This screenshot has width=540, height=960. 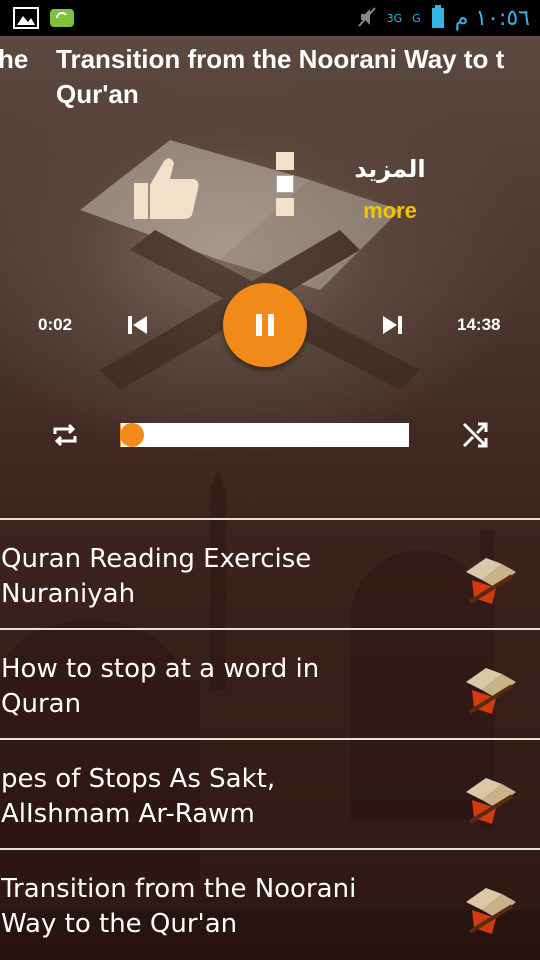 I want to click on current-time: 0:02, so click(x=55, y=324).